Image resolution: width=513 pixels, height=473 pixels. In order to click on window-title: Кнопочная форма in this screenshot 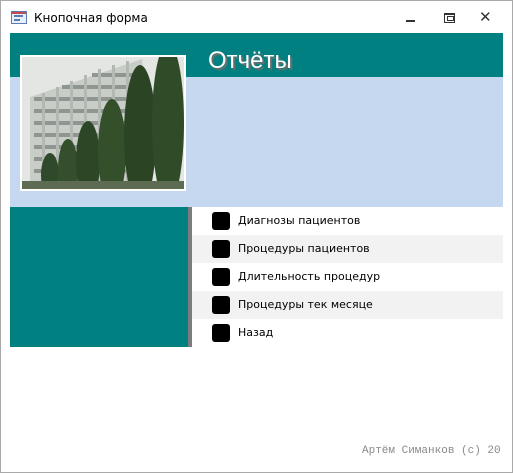, I will do `click(91, 18)`.